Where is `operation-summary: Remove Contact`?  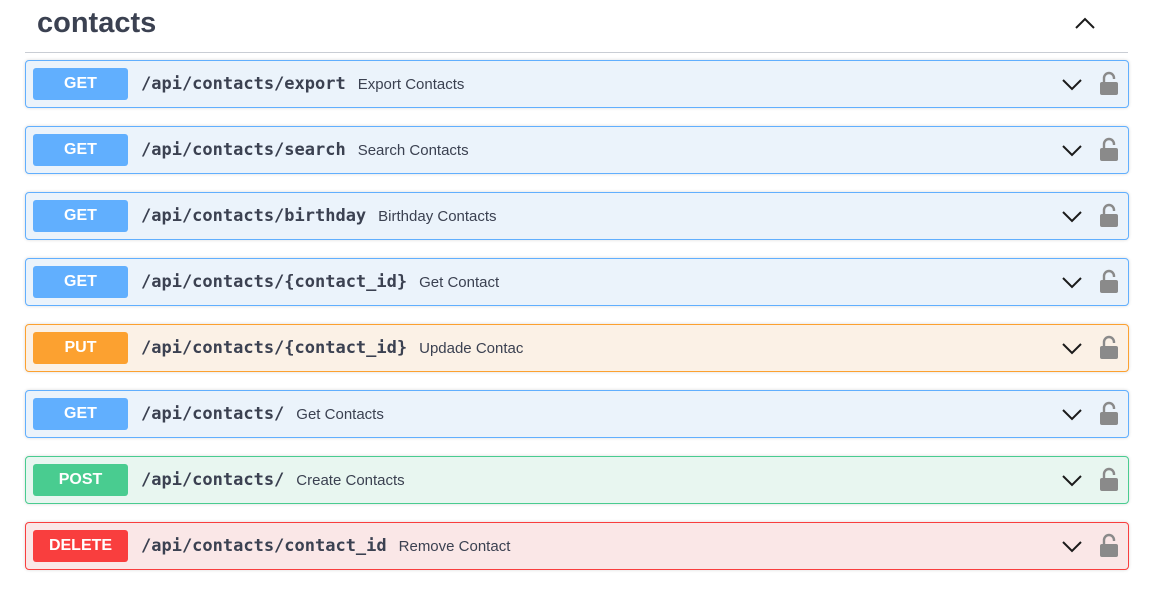
operation-summary: Remove Contact is located at coordinates (454, 546).